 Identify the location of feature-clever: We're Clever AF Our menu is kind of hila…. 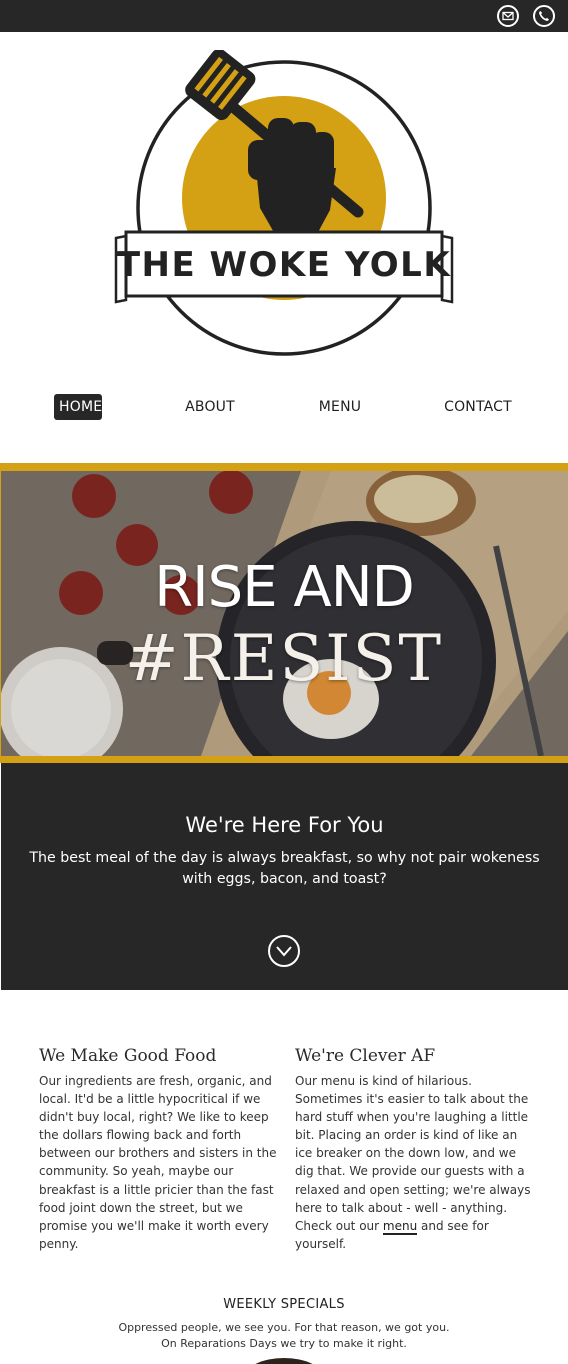
(415, 1149).